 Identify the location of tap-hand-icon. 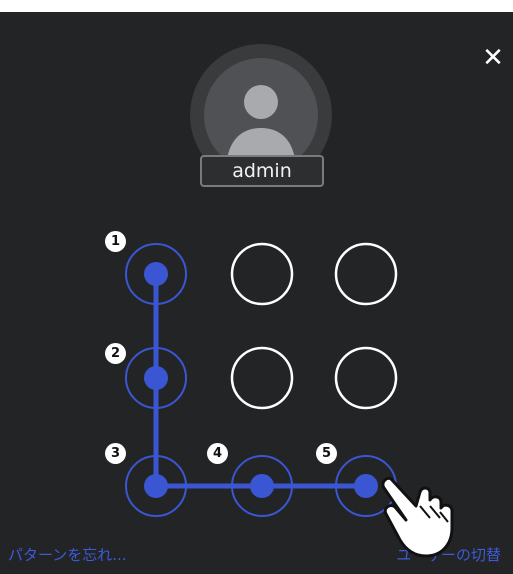
(417, 517).